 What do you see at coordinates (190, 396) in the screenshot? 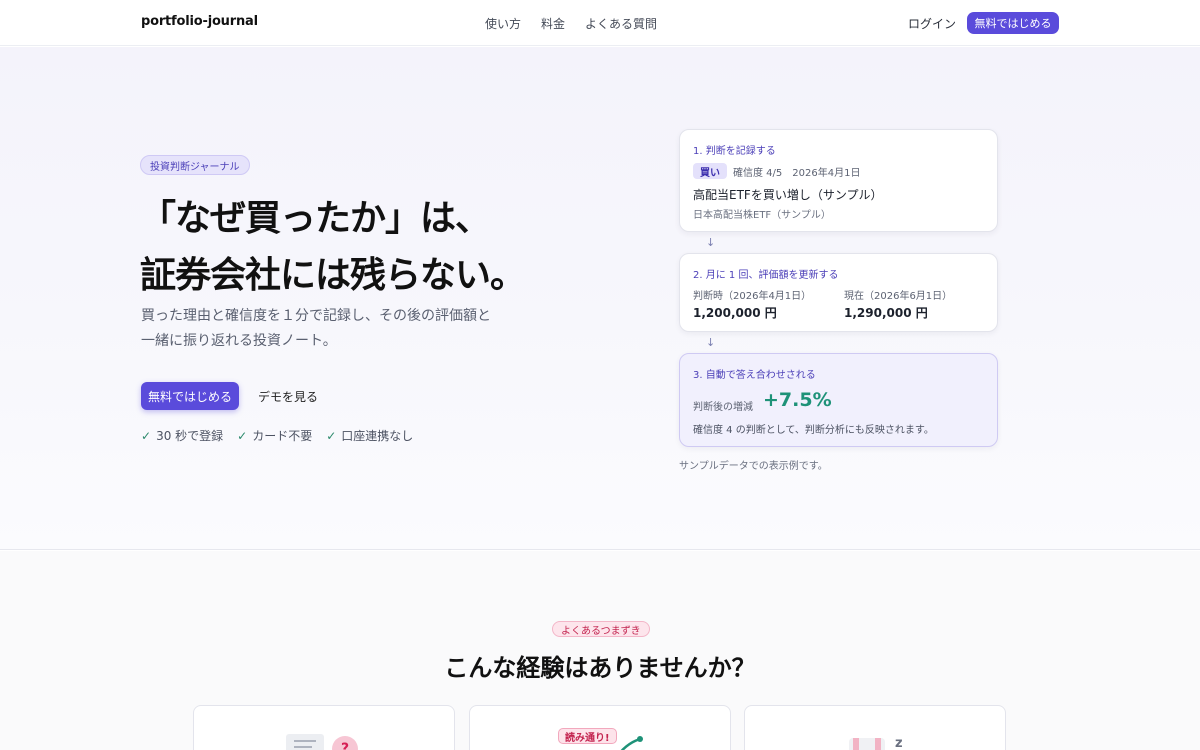
I see `hero-signup-button: 無料ではじめる` at bounding box center [190, 396].